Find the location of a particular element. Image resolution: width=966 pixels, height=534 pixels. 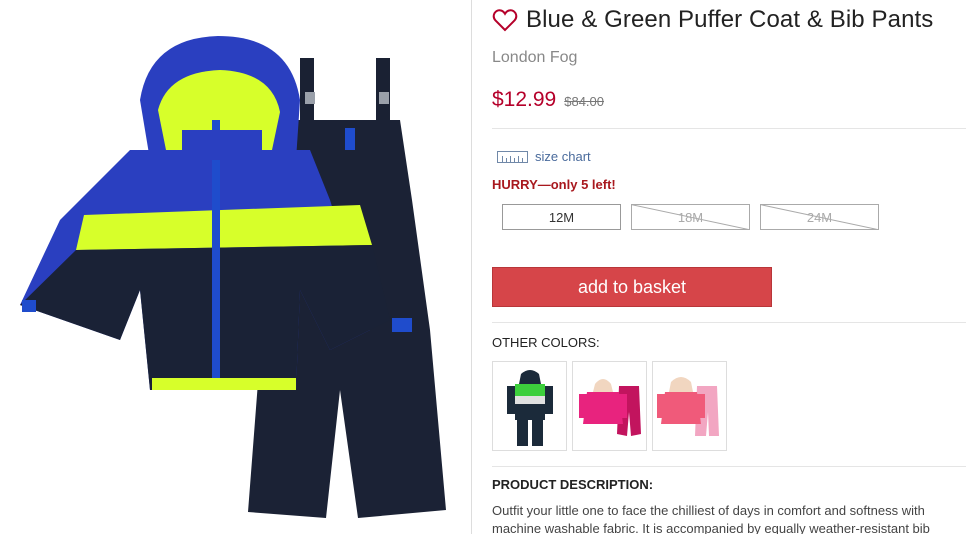

ruler-icon is located at coordinates (512, 156).